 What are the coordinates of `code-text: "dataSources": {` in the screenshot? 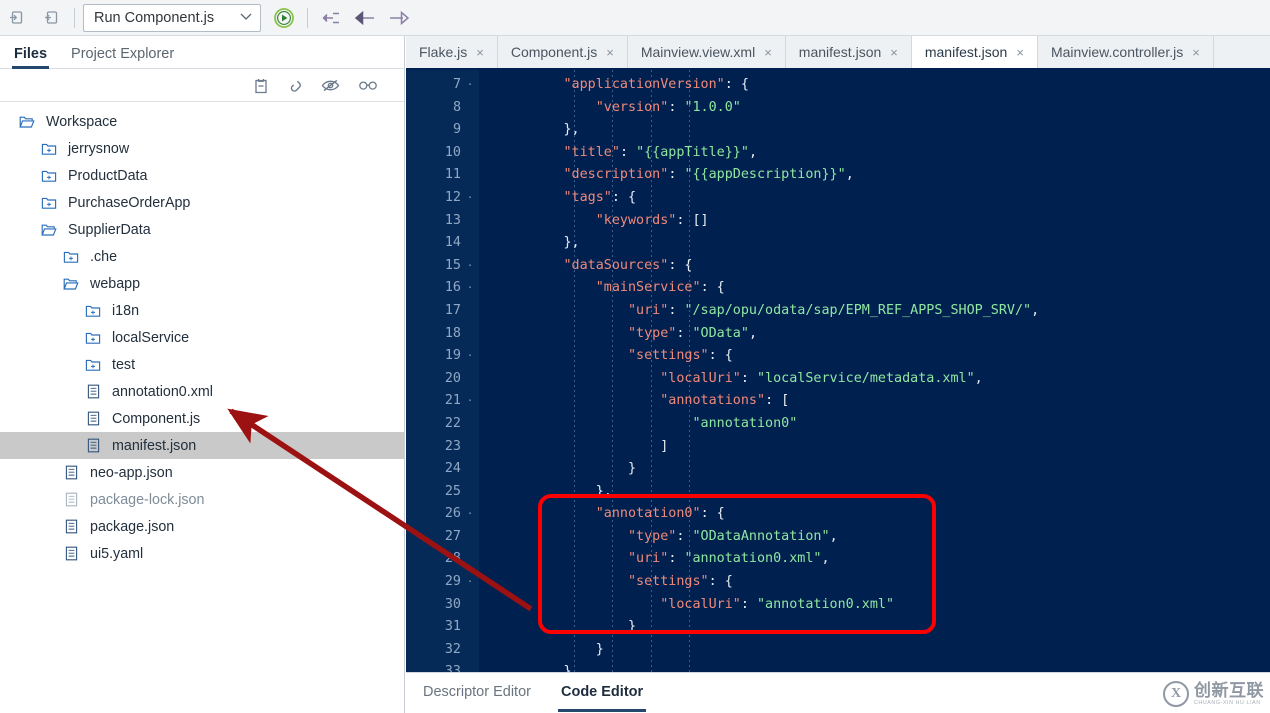 It's located at (586, 266).